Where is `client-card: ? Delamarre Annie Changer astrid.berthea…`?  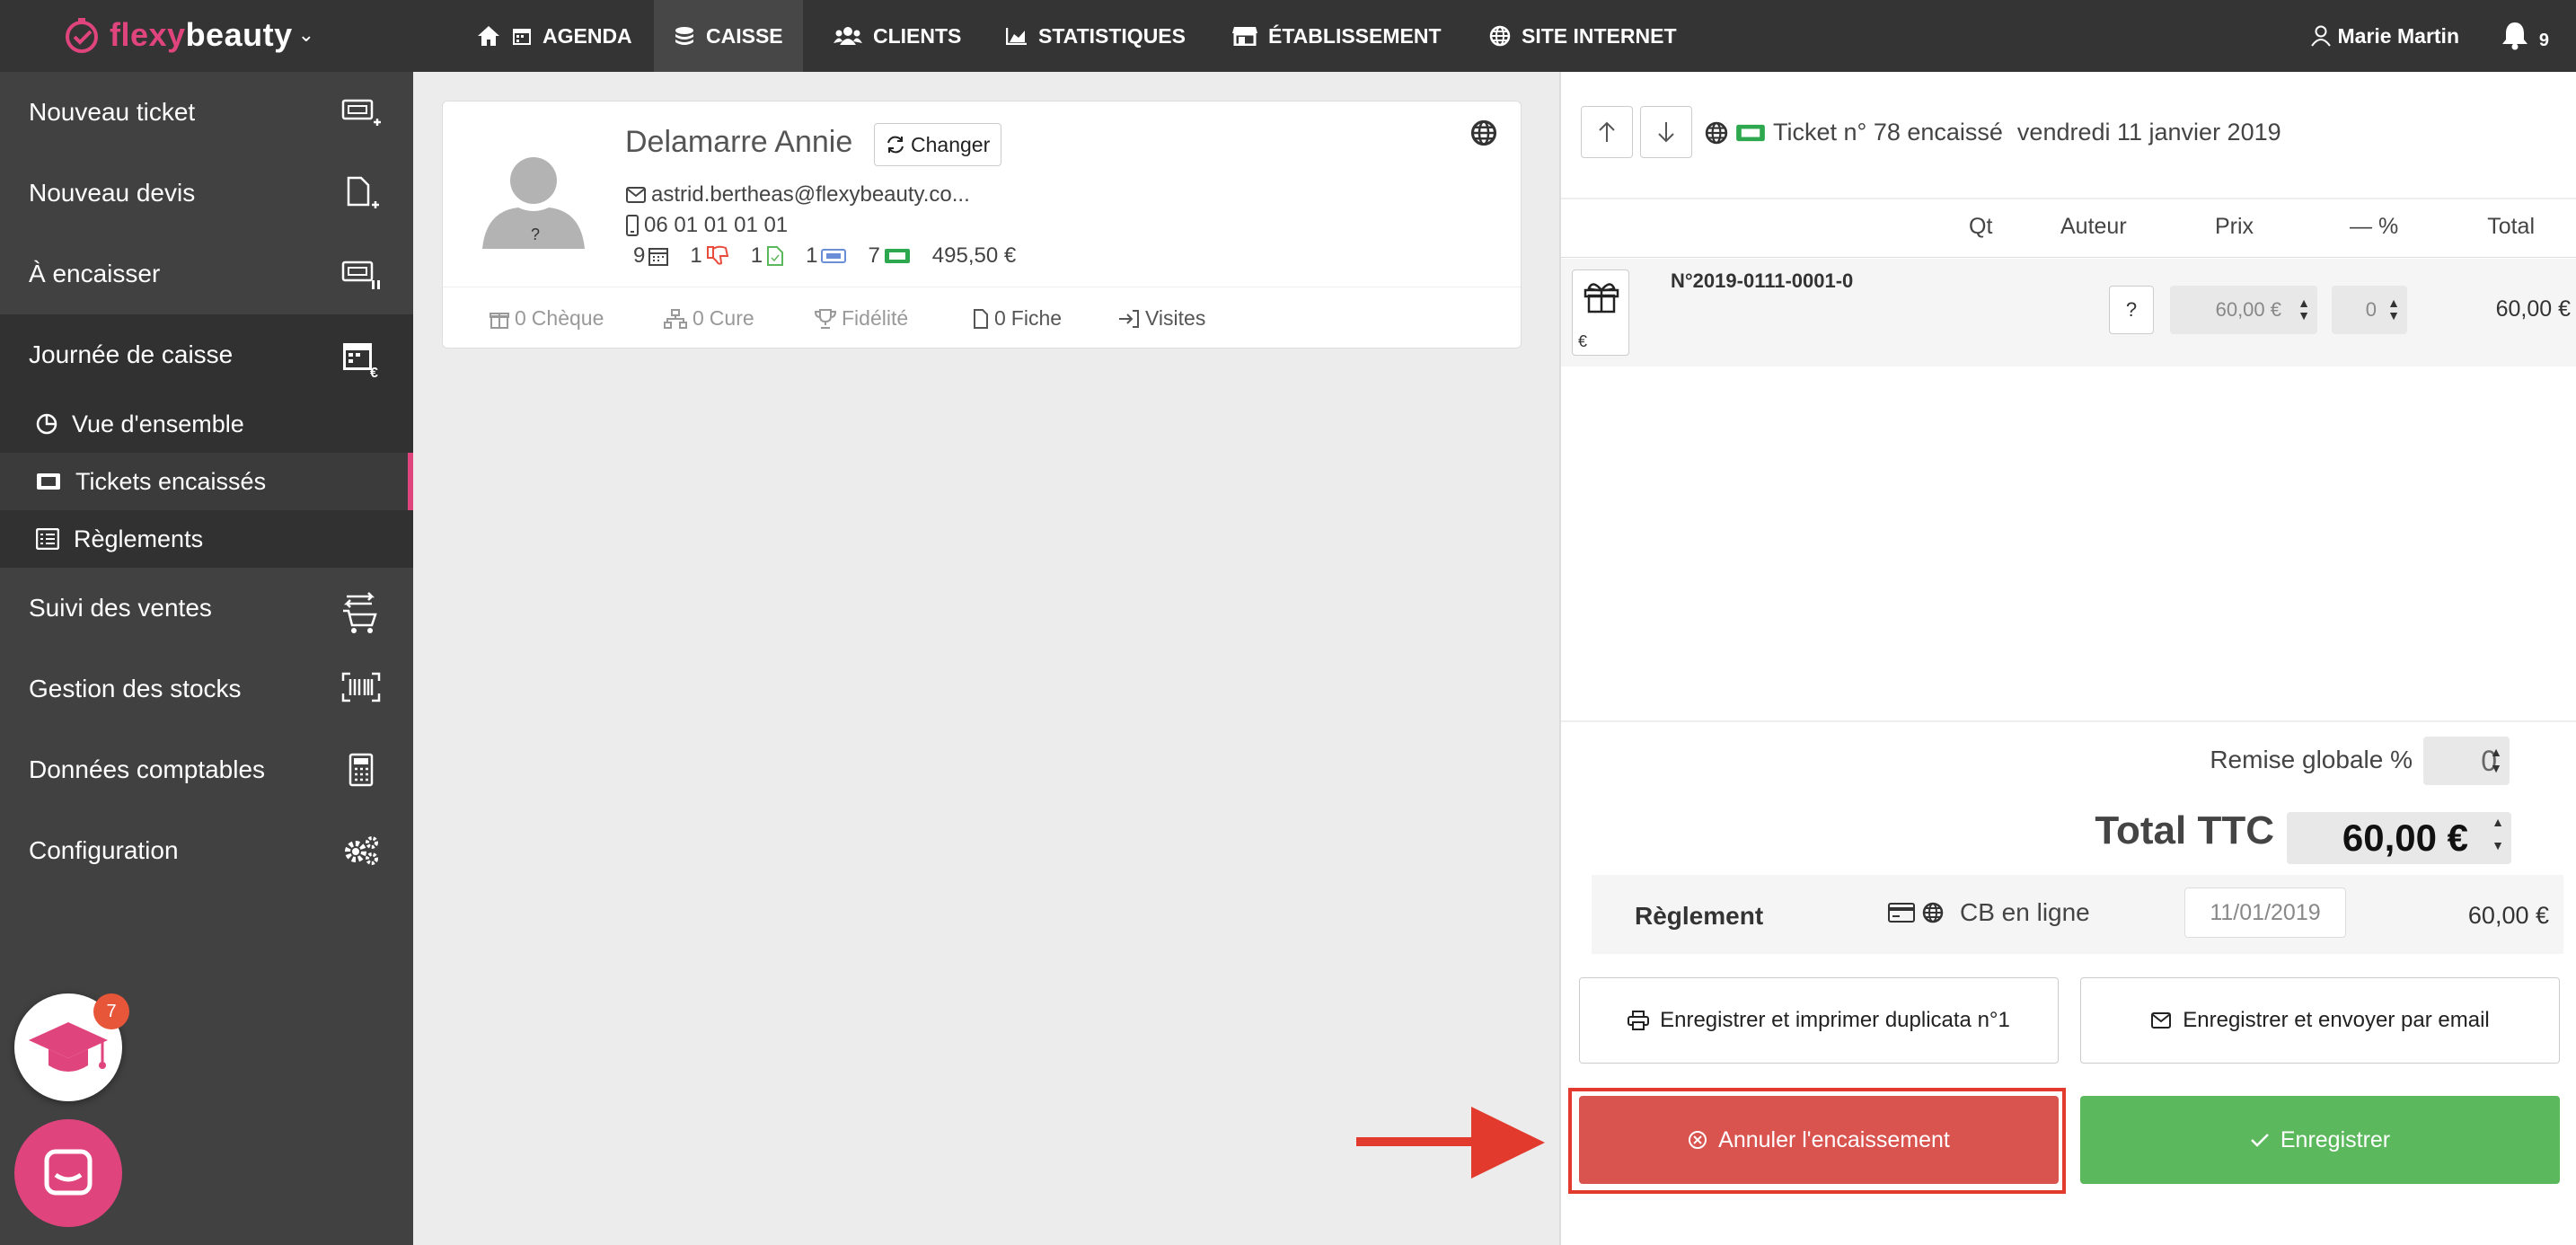
client-card: ? Delamarre Annie Changer astrid.berthea… is located at coordinates (982, 225).